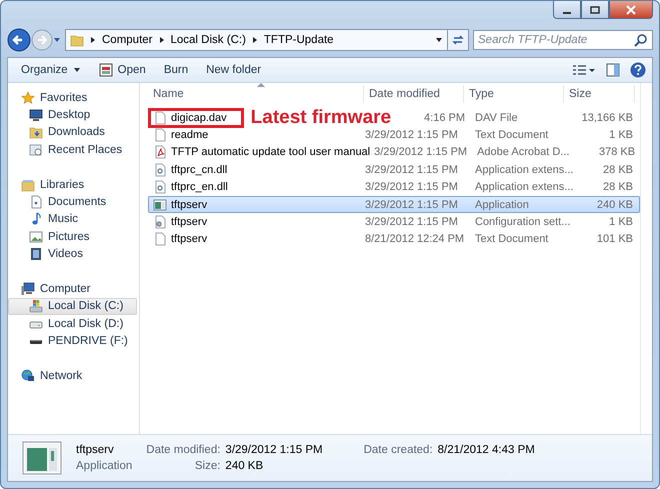 Image resolution: width=660 pixels, height=489 pixels. What do you see at coordinates (207, 466) in the screenshot?
I see `details-label: Size:` at bounding box center [207, 466].